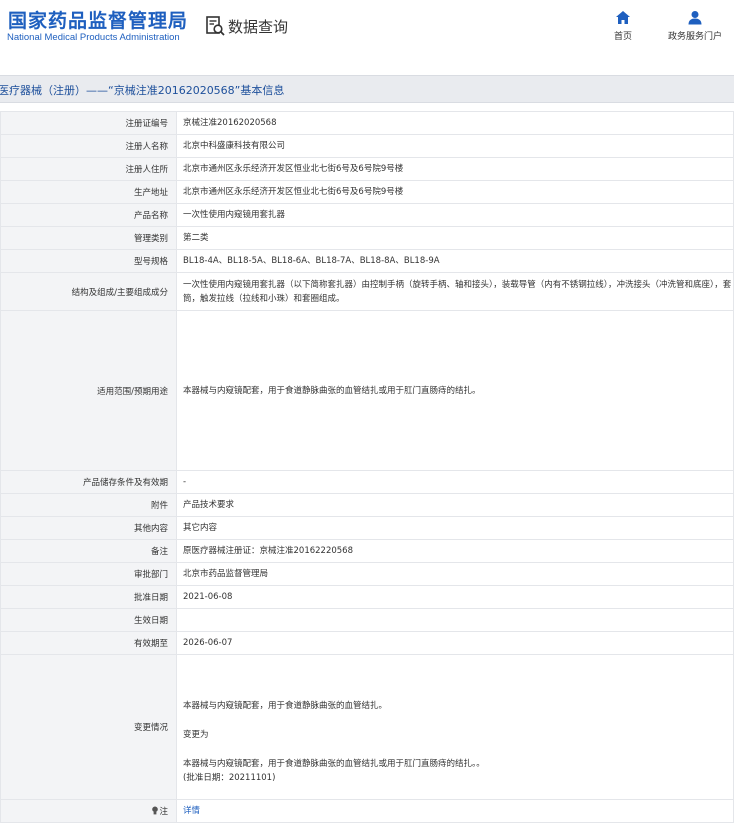 This screenshot has height=825, width=734. Describe the element at coordinates (88, 528) in the screenshot. I see `field-label: 其他内容` at that location.